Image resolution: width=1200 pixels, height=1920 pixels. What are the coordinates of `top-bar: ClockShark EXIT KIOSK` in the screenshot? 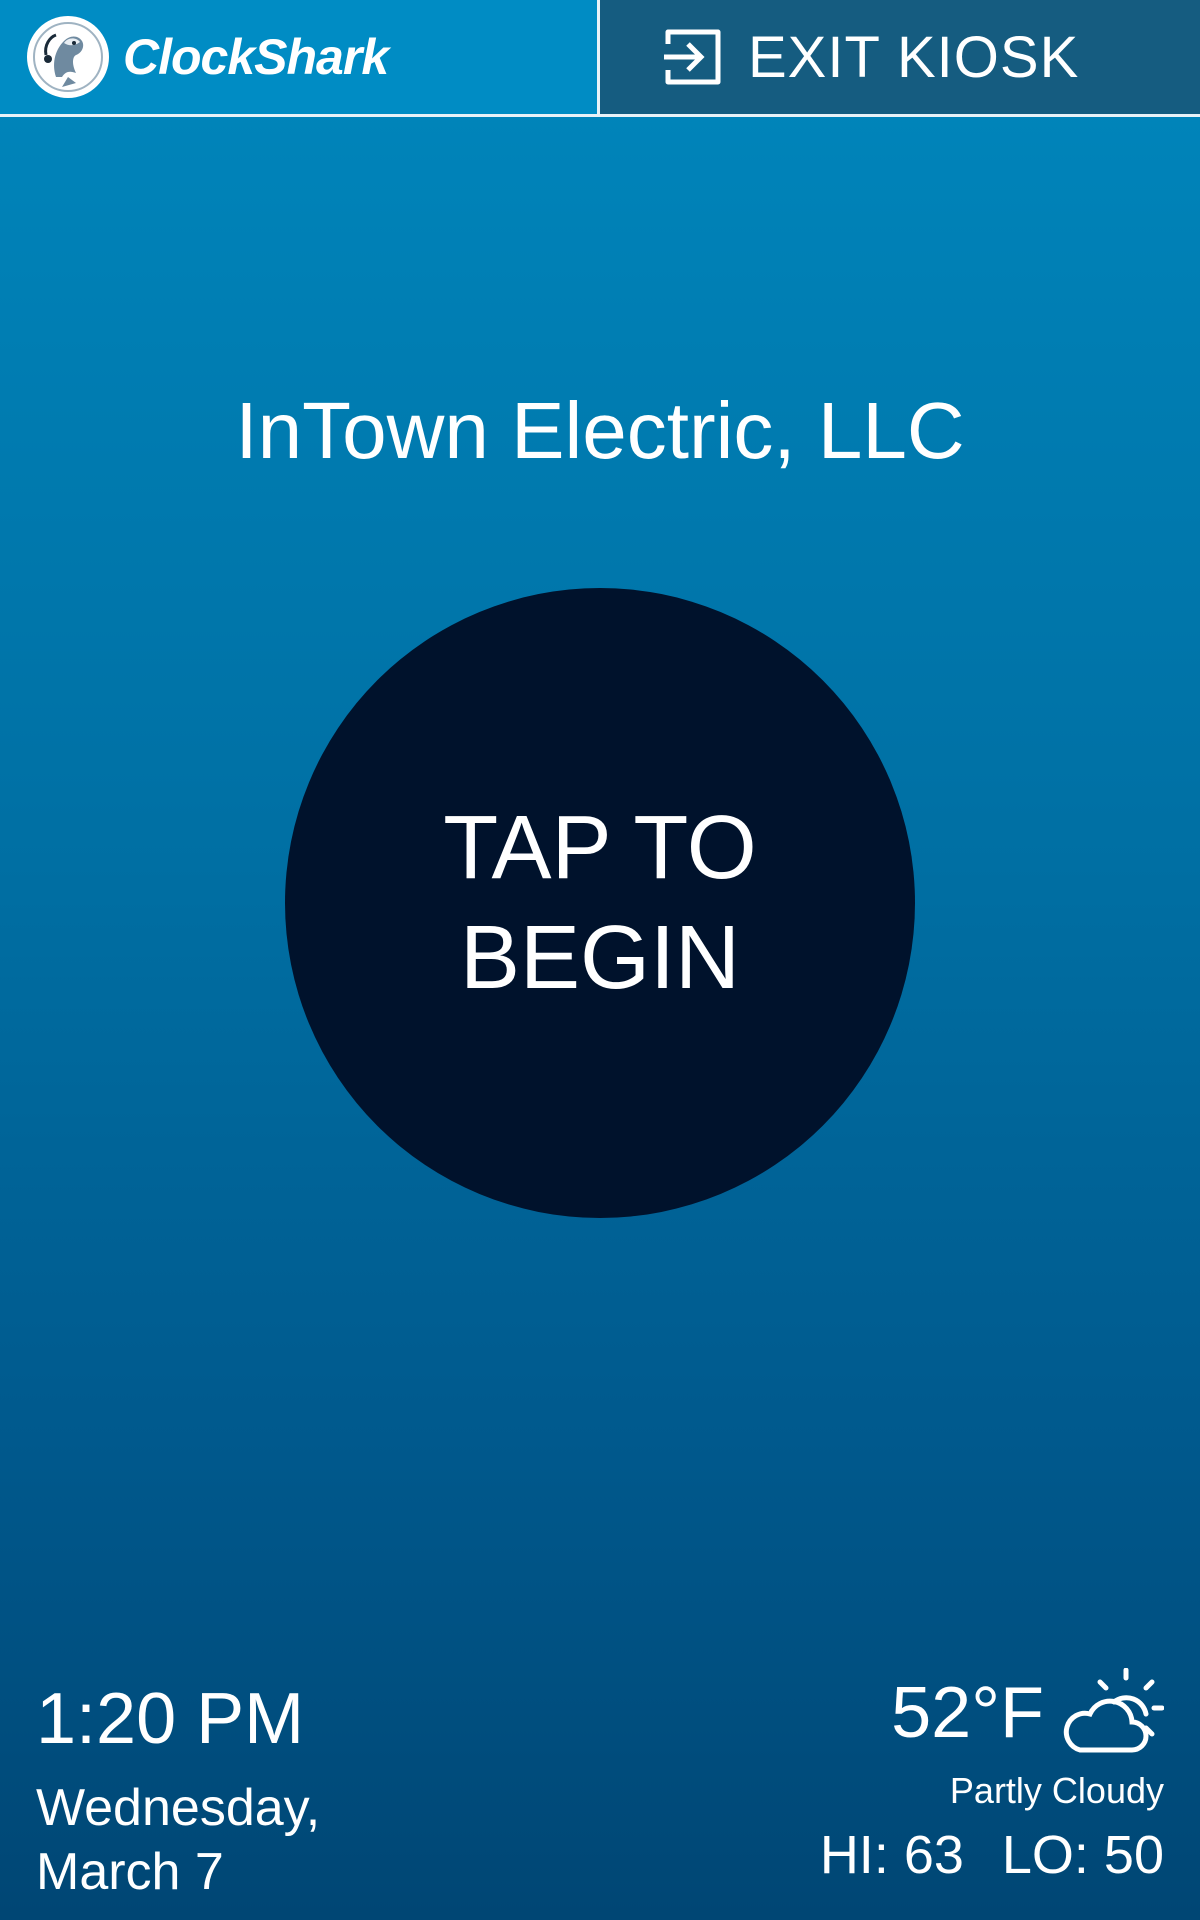 It's located at (600, 58).